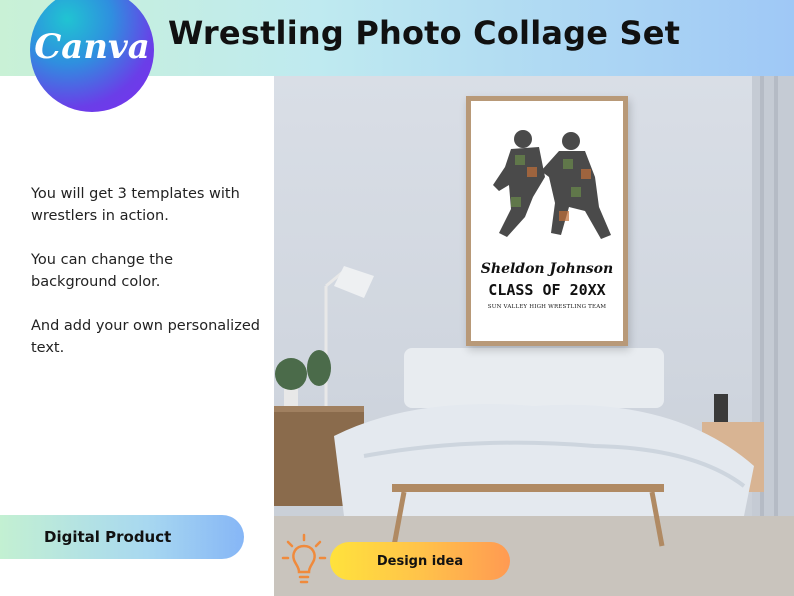 The height and width of the screenshot is (596, 794). I want to click on canva-logo: Canva, so click(92, 56).